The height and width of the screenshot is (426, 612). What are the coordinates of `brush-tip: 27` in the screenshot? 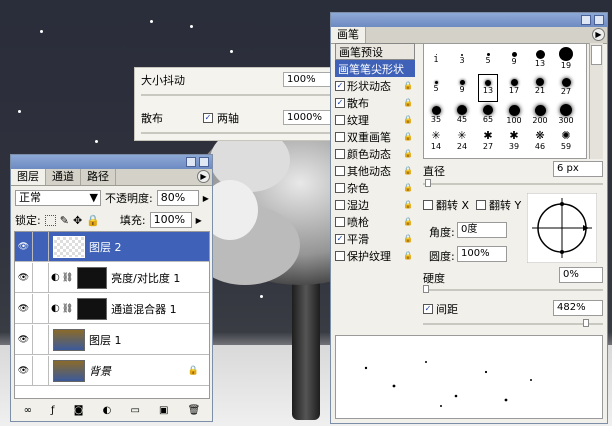 It's located at (566, 88).